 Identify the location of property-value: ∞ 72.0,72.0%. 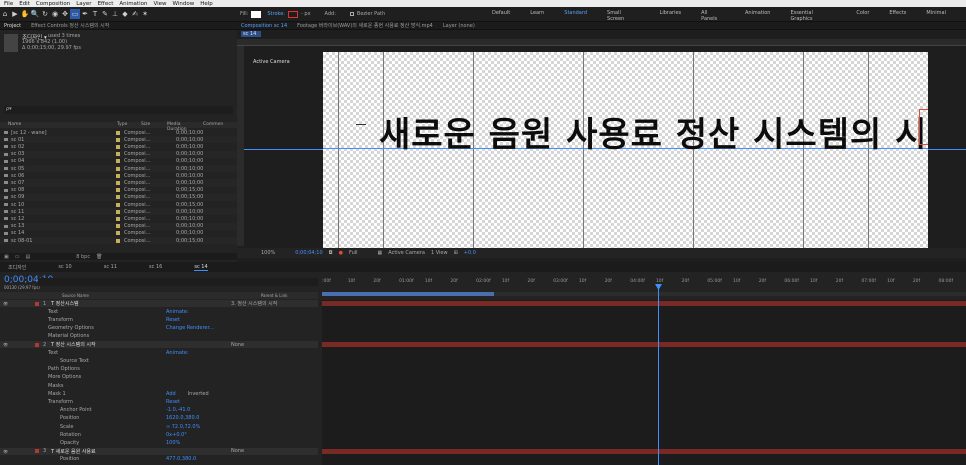
(183, 427).